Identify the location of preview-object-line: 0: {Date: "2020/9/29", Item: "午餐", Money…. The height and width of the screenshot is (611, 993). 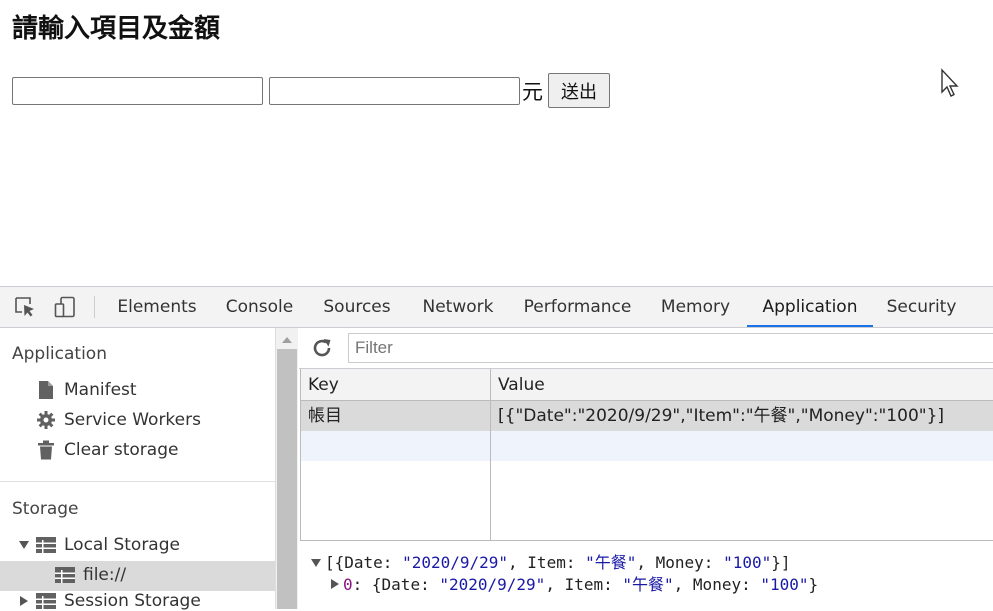
(574, 583).